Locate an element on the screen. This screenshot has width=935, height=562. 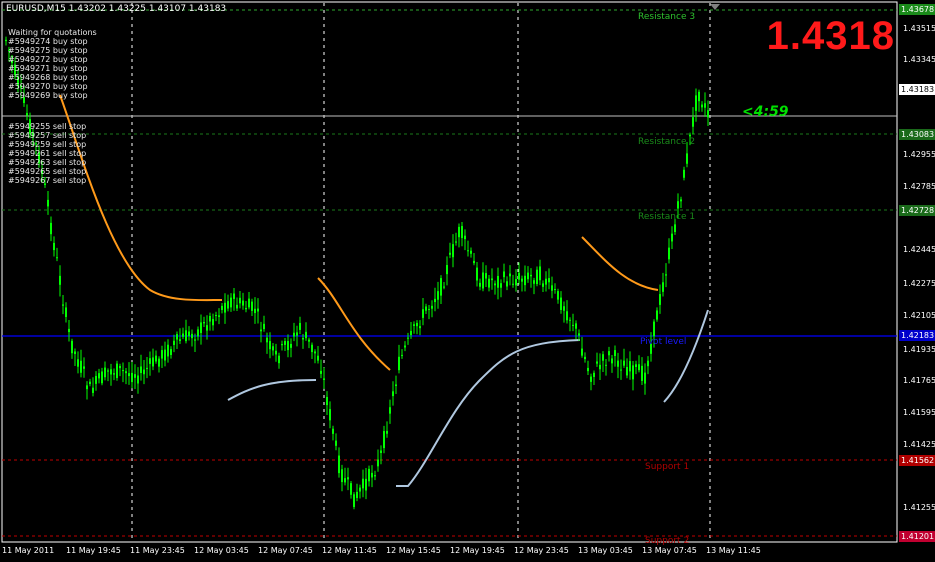
order-line: #5949265 sell stop is located at coordinates (47, 171).